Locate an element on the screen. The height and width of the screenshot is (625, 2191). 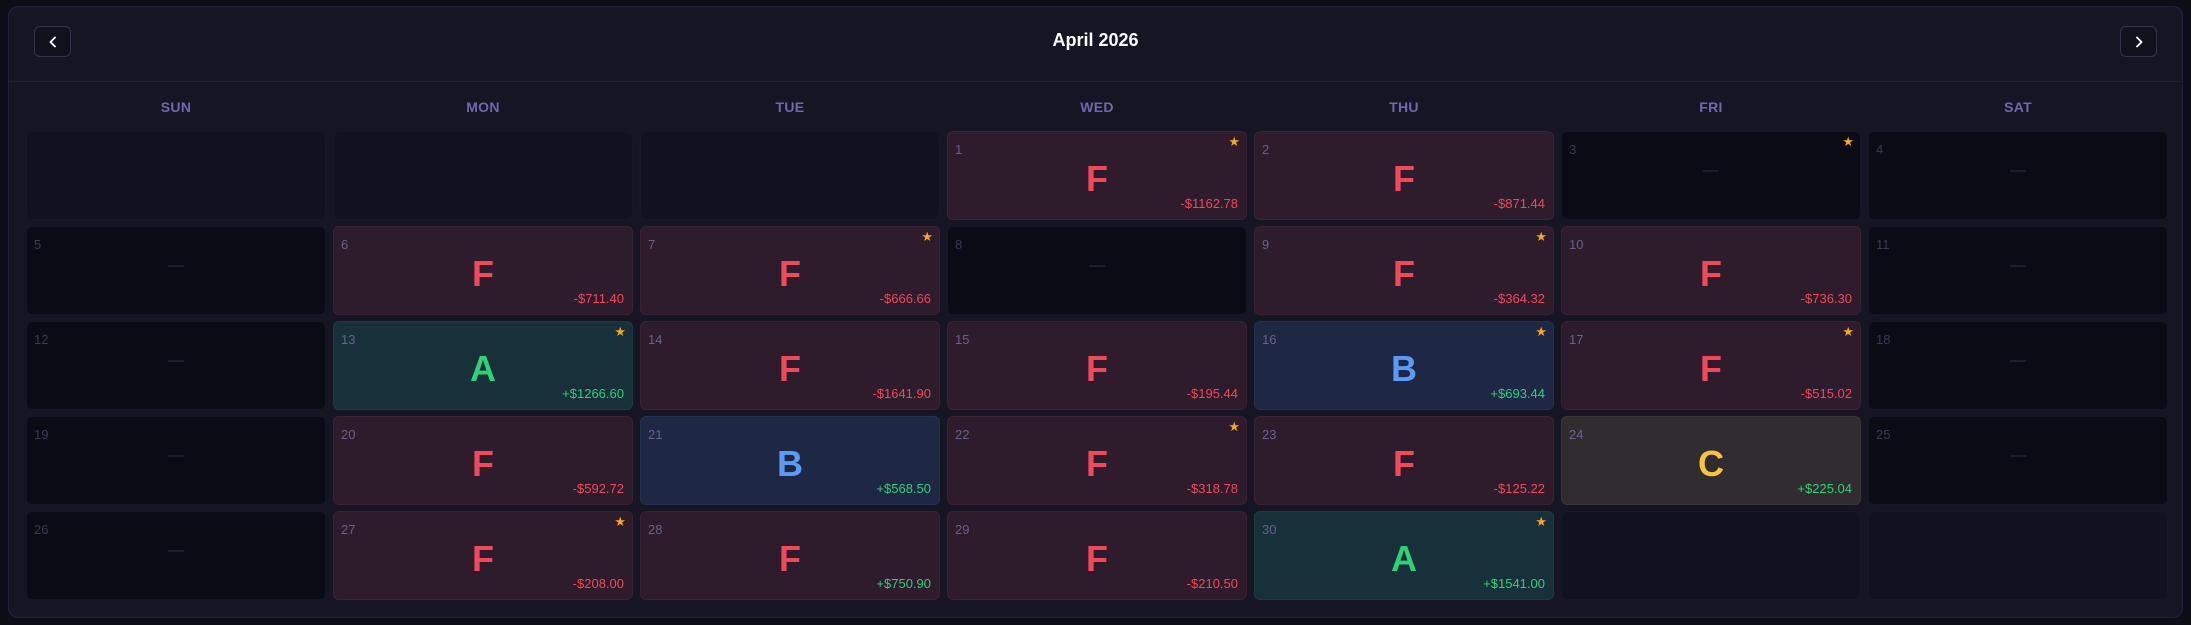
month-title: April 2026 is located at coordinates (1095, 40).